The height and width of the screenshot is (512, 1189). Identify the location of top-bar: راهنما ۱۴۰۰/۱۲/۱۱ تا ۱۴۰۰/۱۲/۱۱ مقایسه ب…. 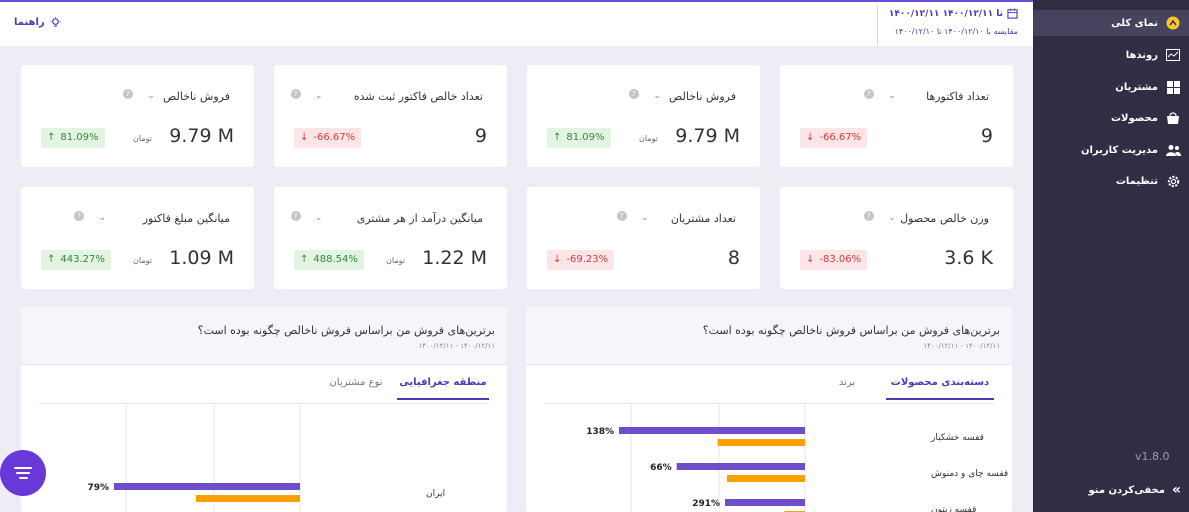
(516, 23).